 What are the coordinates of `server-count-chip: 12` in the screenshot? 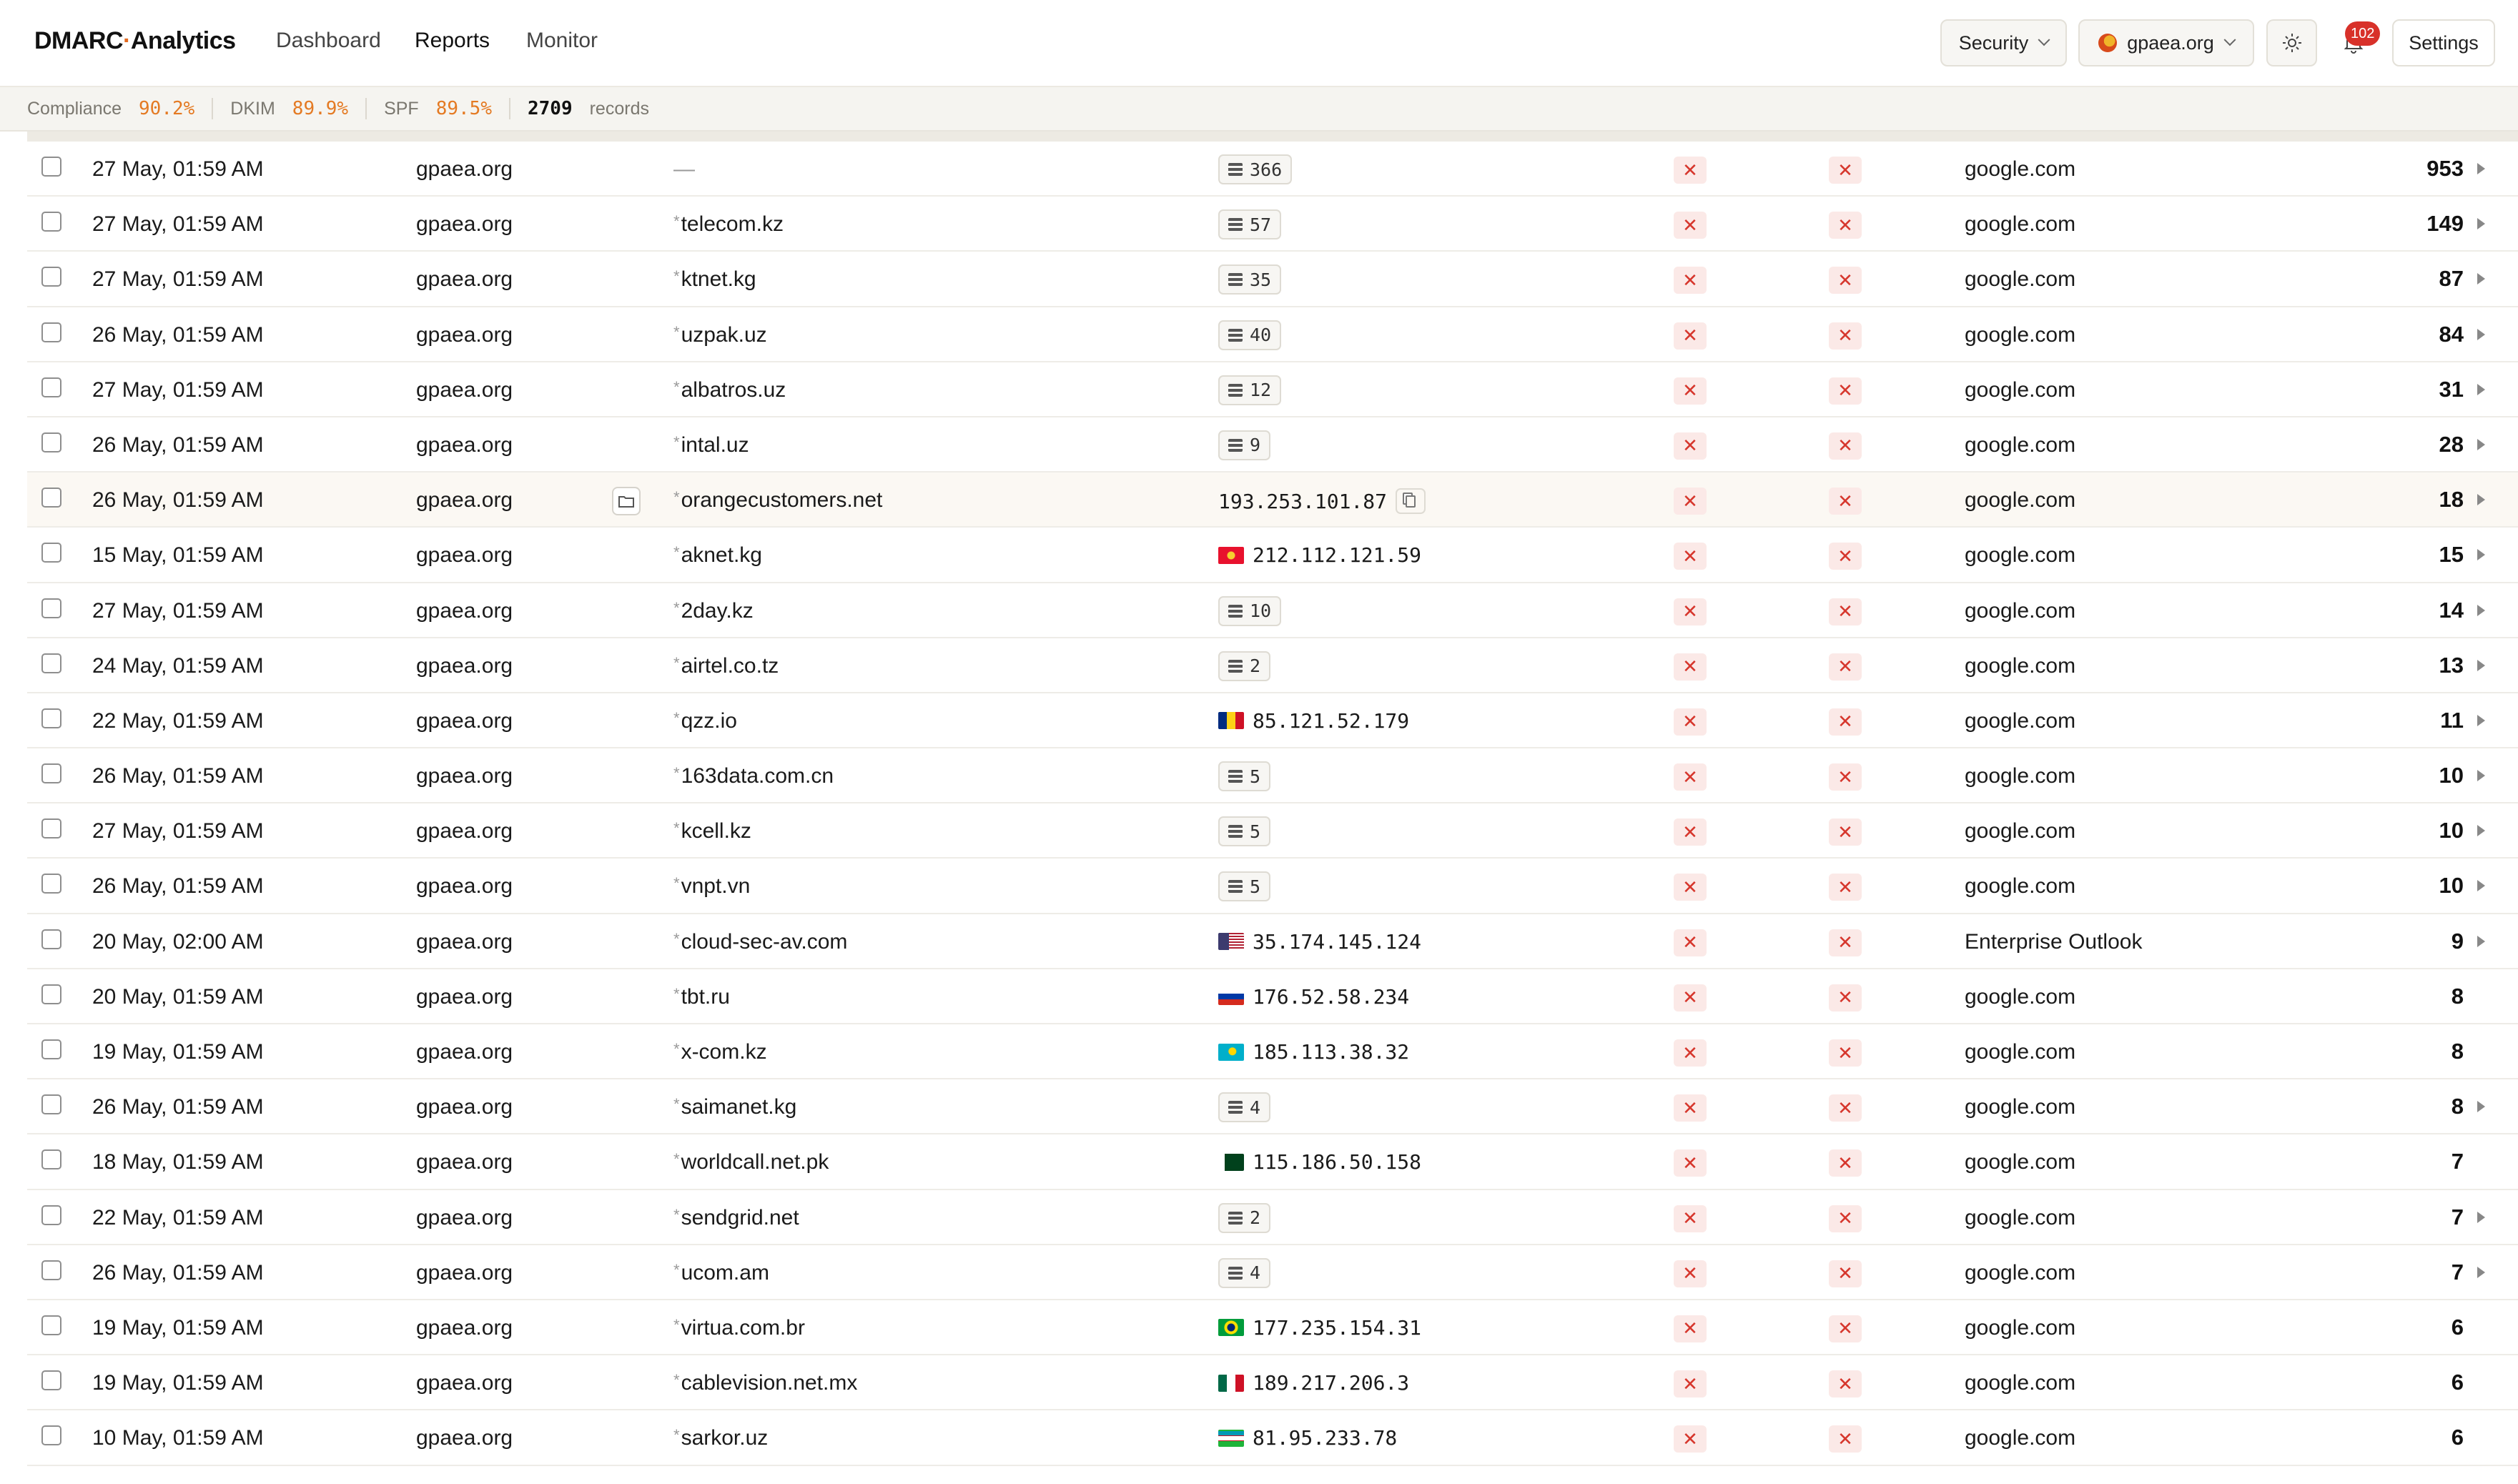 It's located at (1250, 390).